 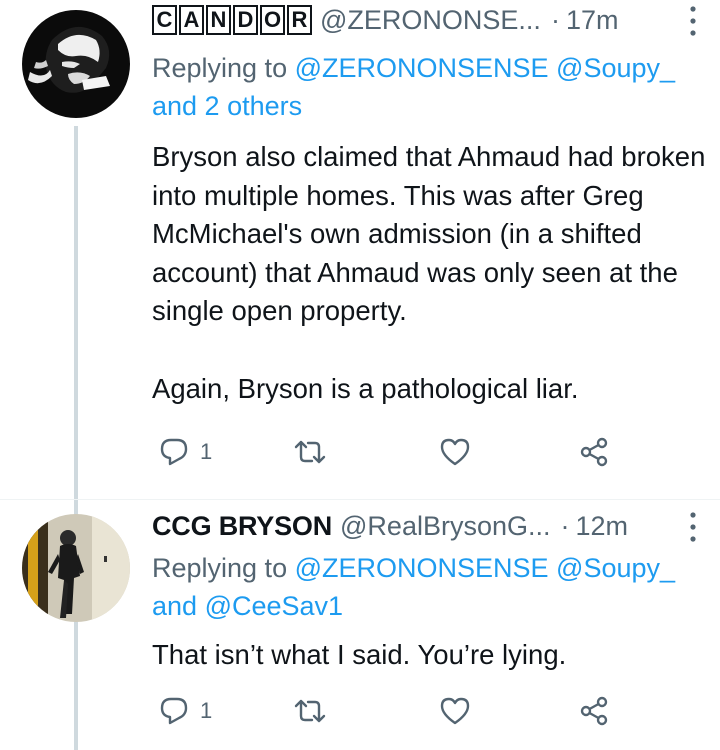 I want to click on display-name-boxed: CANDOR, so click(x=232, y=20).